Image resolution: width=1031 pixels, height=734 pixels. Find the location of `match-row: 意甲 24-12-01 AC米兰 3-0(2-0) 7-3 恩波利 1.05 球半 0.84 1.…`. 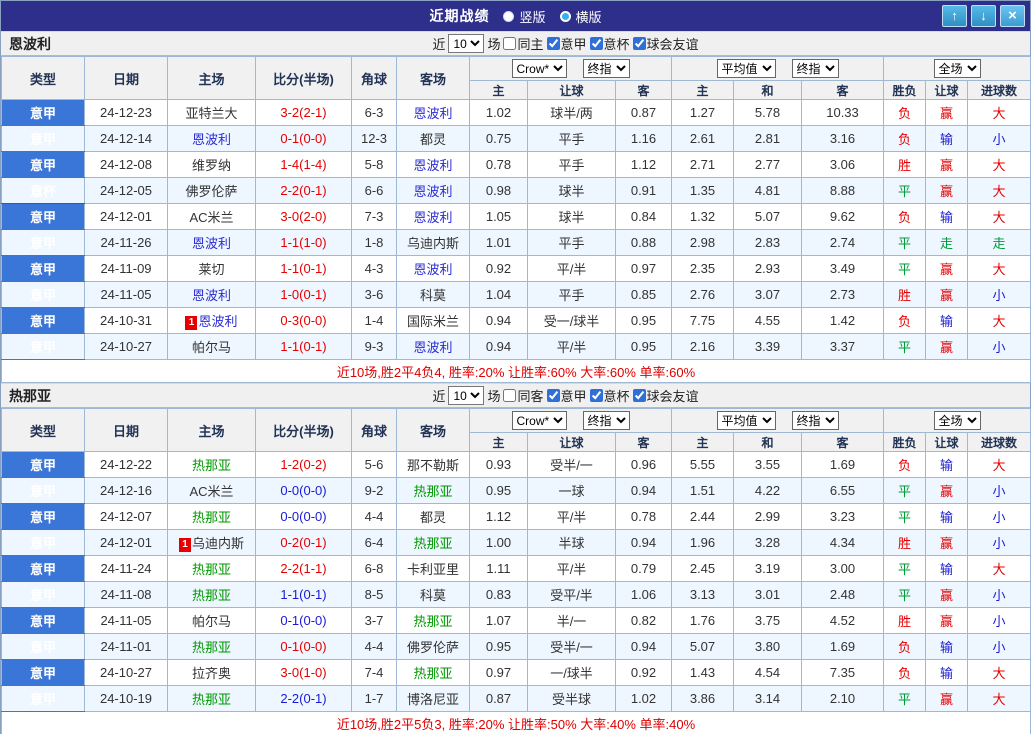

match-row: 意甲 24-12-01 AC米兰 3-0(2-0) 7-3 恩波利 1.05 球半 0.84 1.… is located at coordinates (516, 216).